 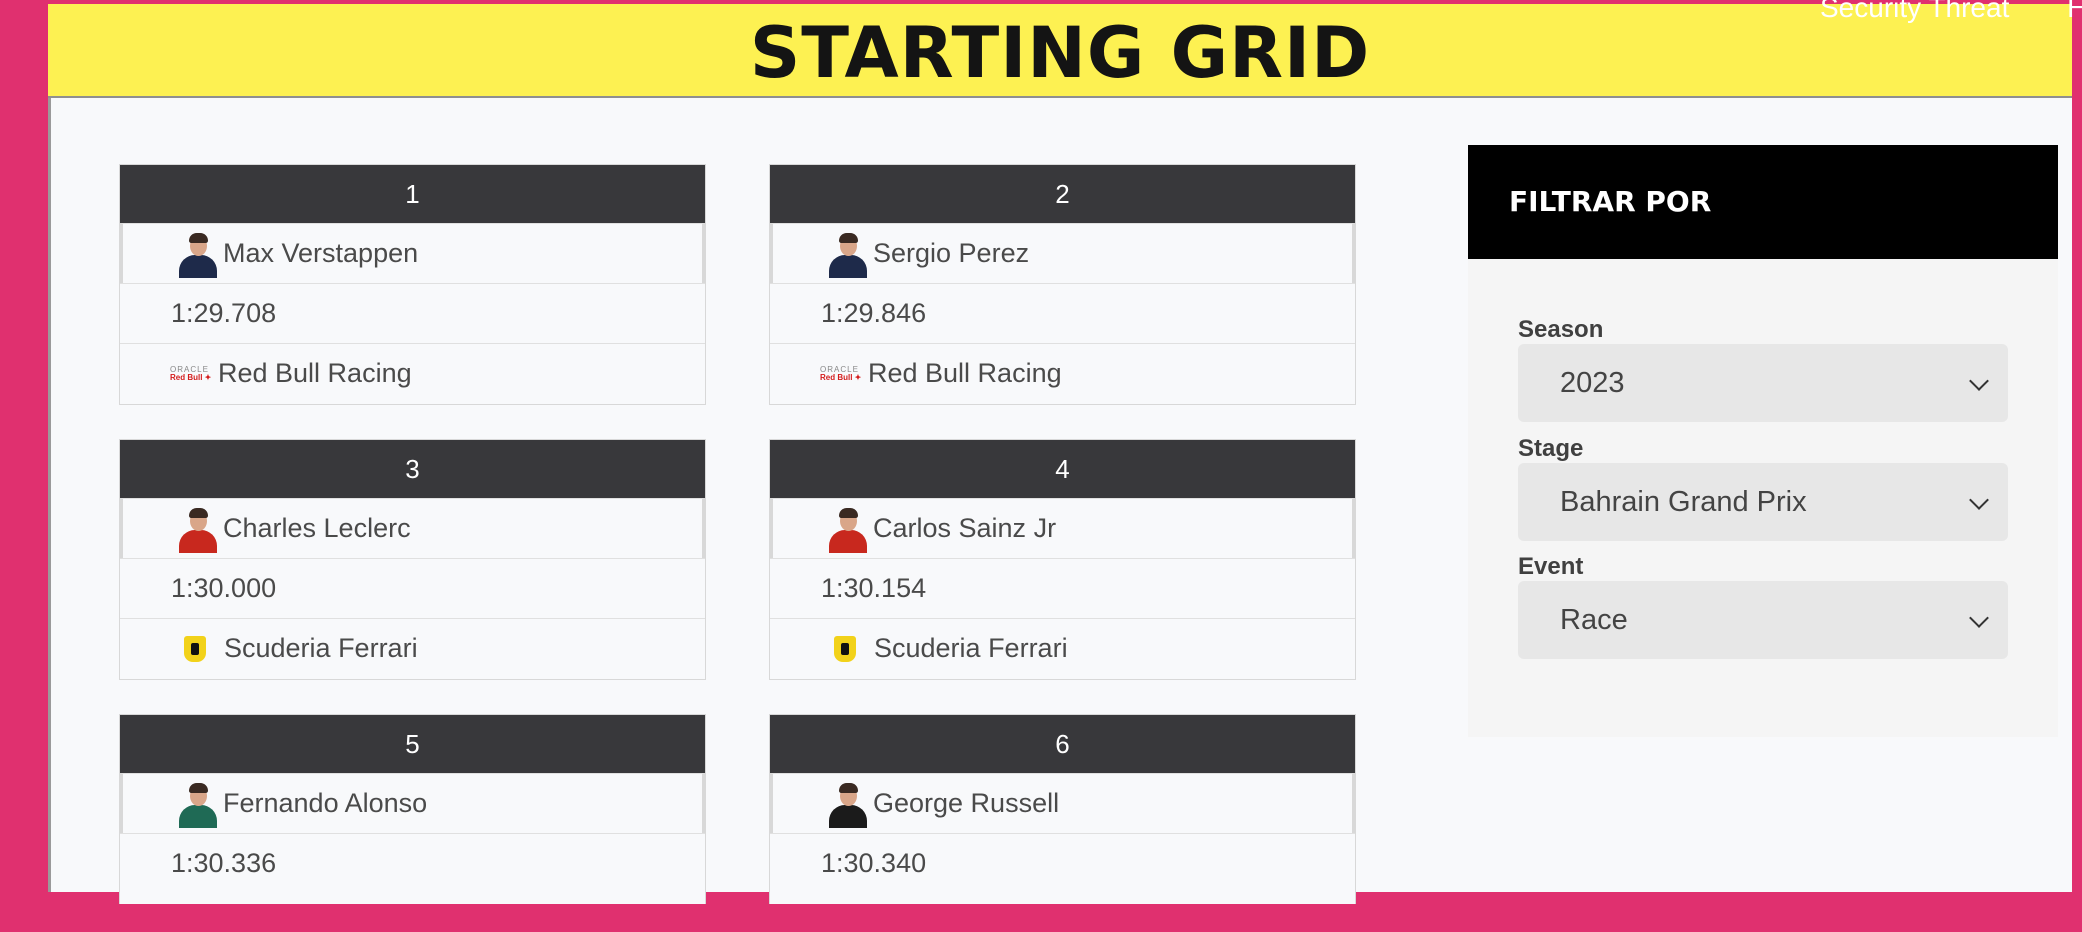 I want to click on driver-name: Carlos Sainz Jr, so click(x=965, y=528).